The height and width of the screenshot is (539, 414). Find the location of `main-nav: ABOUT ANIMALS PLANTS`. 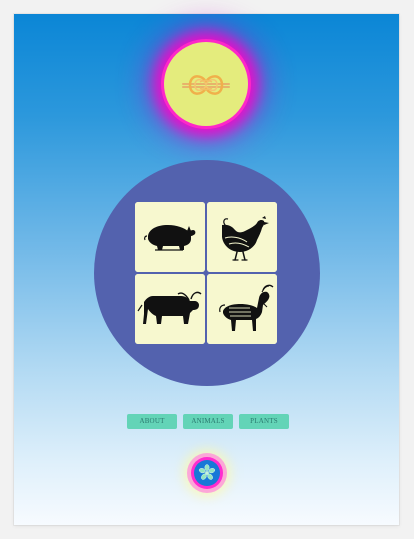

main-nav: ABOUT ANIMALS PLANTS is located at coordinates (208, 421).